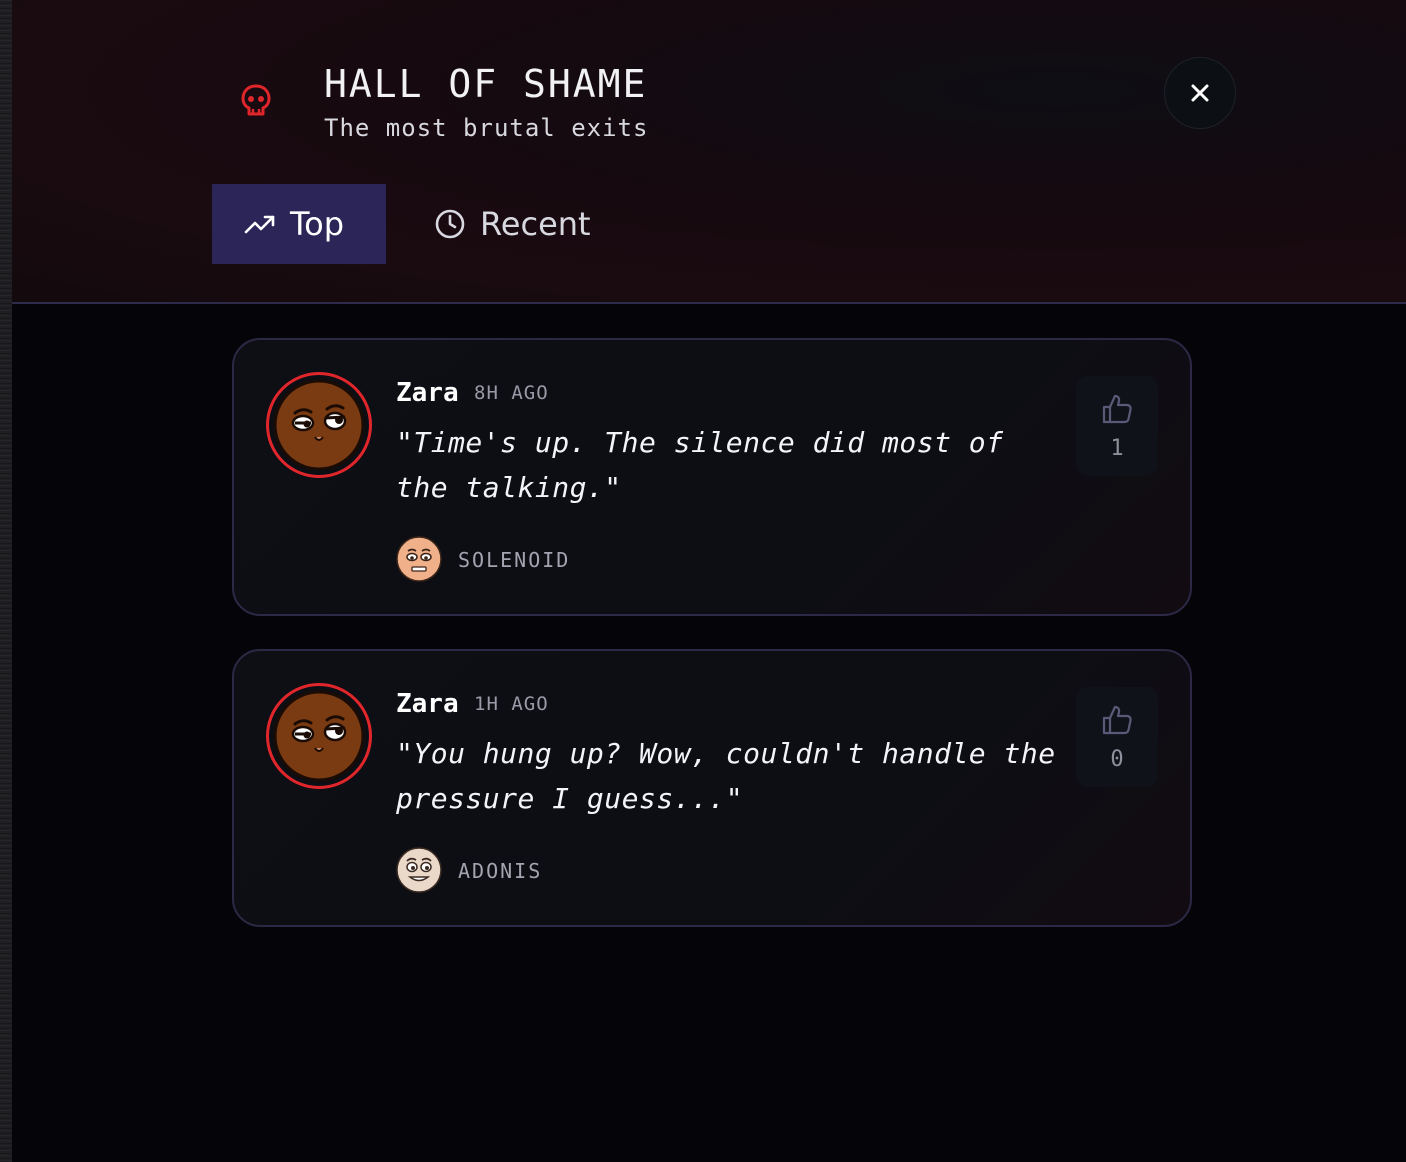 The width and height of the screenshot is (1406, 1162). Describe the element at coordinates (419, 870) in the screenshot. I see `adonis-avatar-icon` at that location.